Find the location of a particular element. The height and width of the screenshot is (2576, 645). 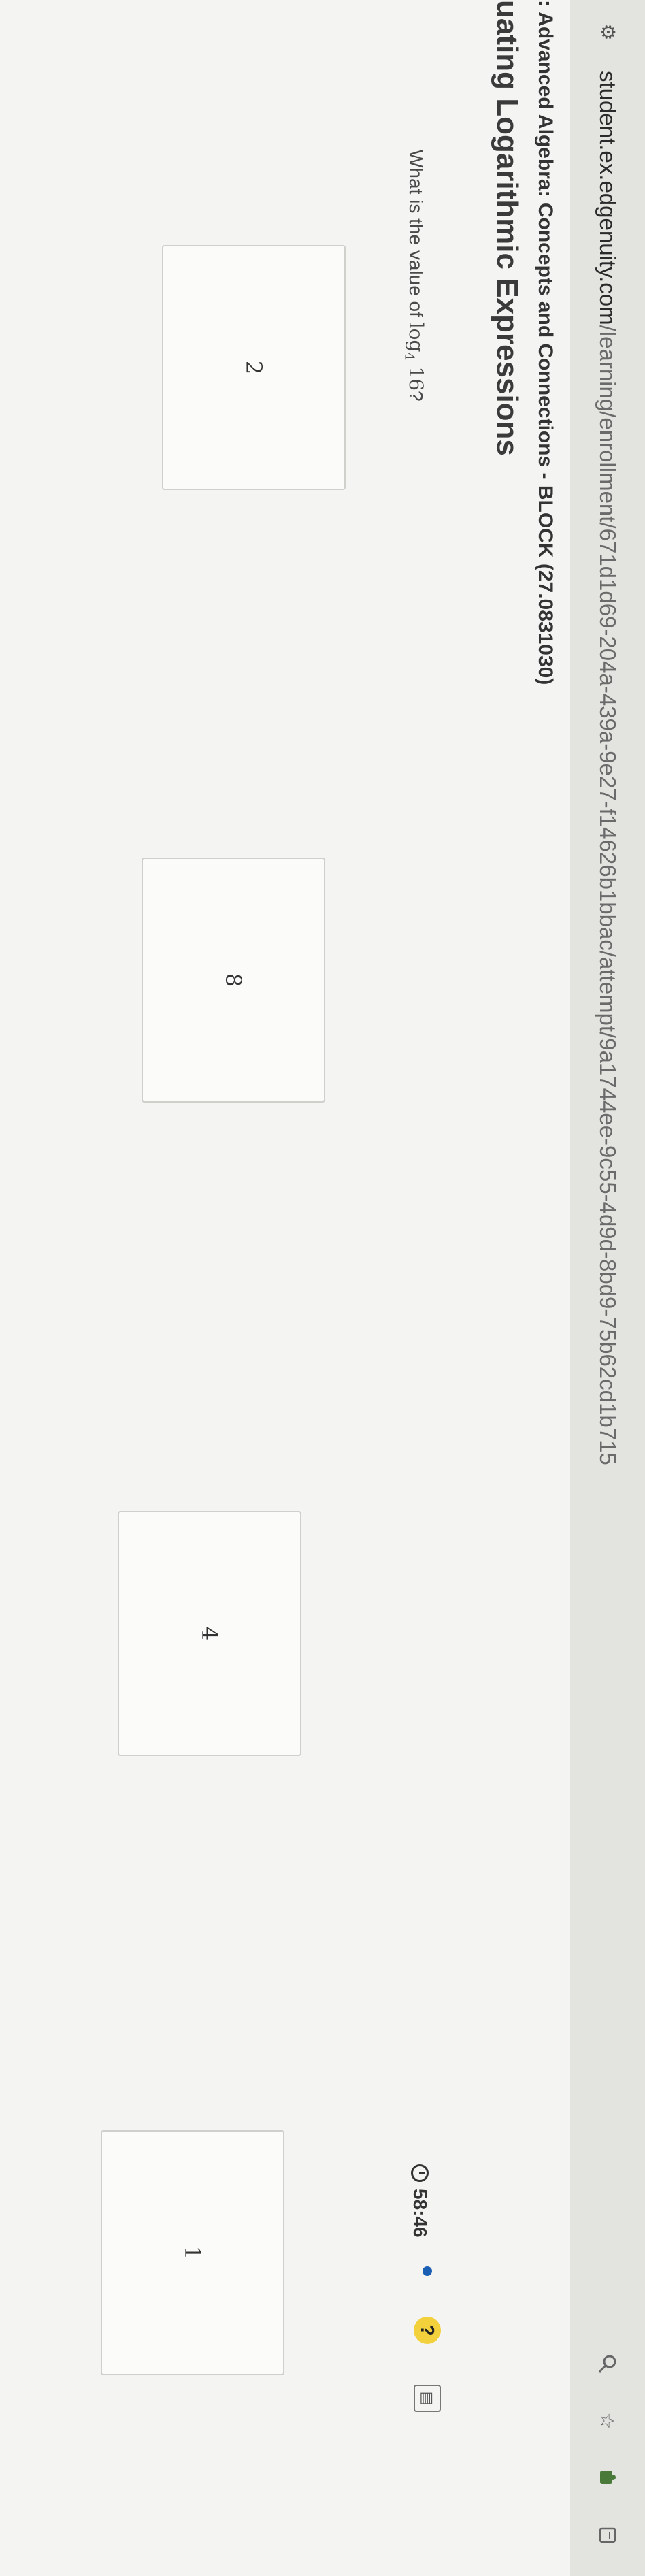

extension-icon is located at coordinates (607, 2478).